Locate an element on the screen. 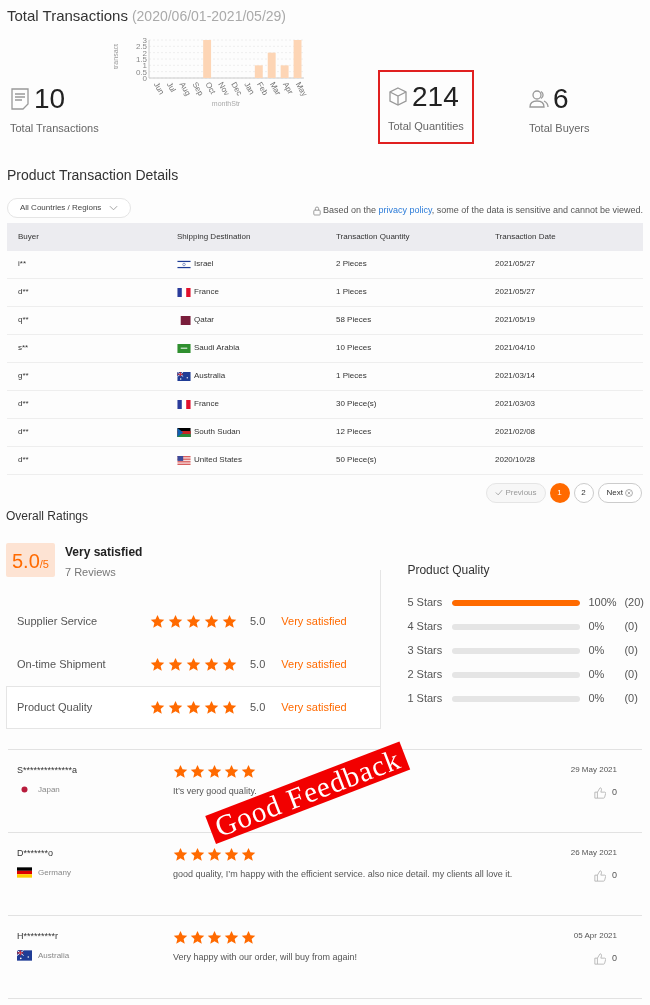  star-label: 2 Stars is located at coordinates (425, 675).